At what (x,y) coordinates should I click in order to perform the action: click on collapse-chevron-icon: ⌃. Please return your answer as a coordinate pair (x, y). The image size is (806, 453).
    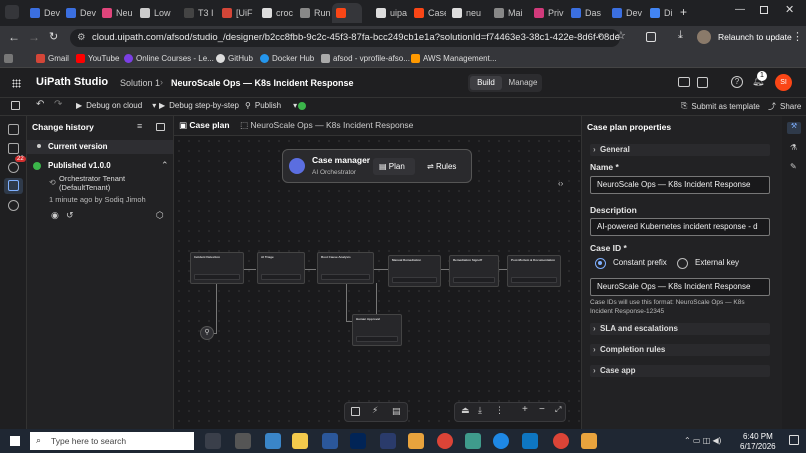
    Looking at the image, I should click on (165, 165).